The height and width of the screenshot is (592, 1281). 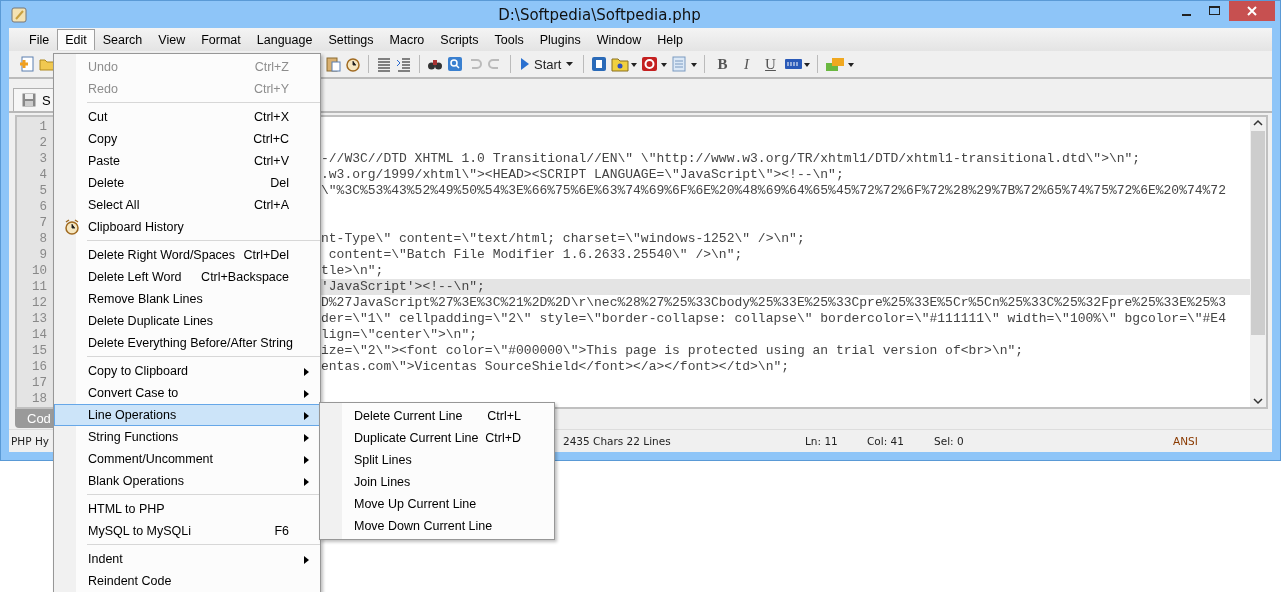 I want to click on menu-entry: Indent, so click(x=187, y=559).